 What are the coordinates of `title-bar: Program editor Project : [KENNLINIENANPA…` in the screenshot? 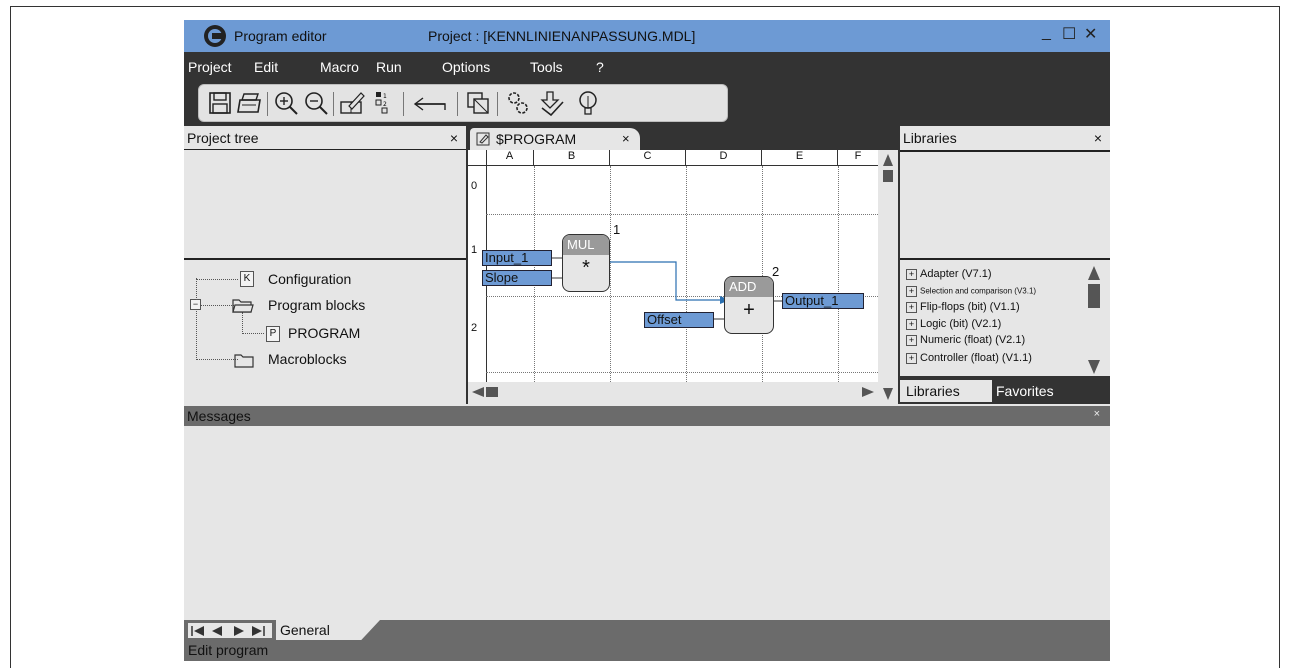 It's located at (647, 36).